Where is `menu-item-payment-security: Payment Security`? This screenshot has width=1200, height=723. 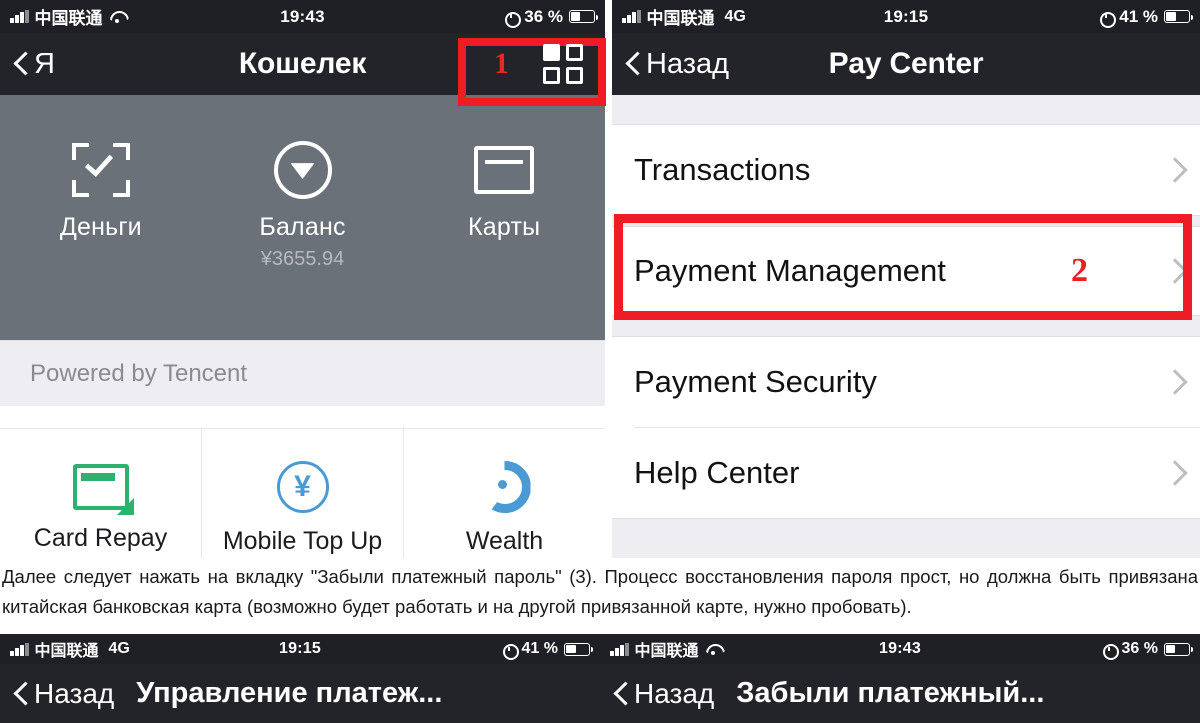
menu-item-payment-security: Payment Security is located at coordinates (906, 382).